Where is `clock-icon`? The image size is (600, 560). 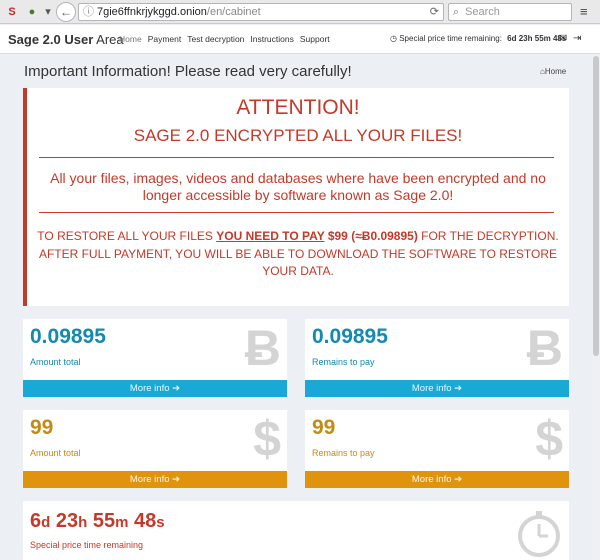 clock-icon is located at coordinates (539, 534).